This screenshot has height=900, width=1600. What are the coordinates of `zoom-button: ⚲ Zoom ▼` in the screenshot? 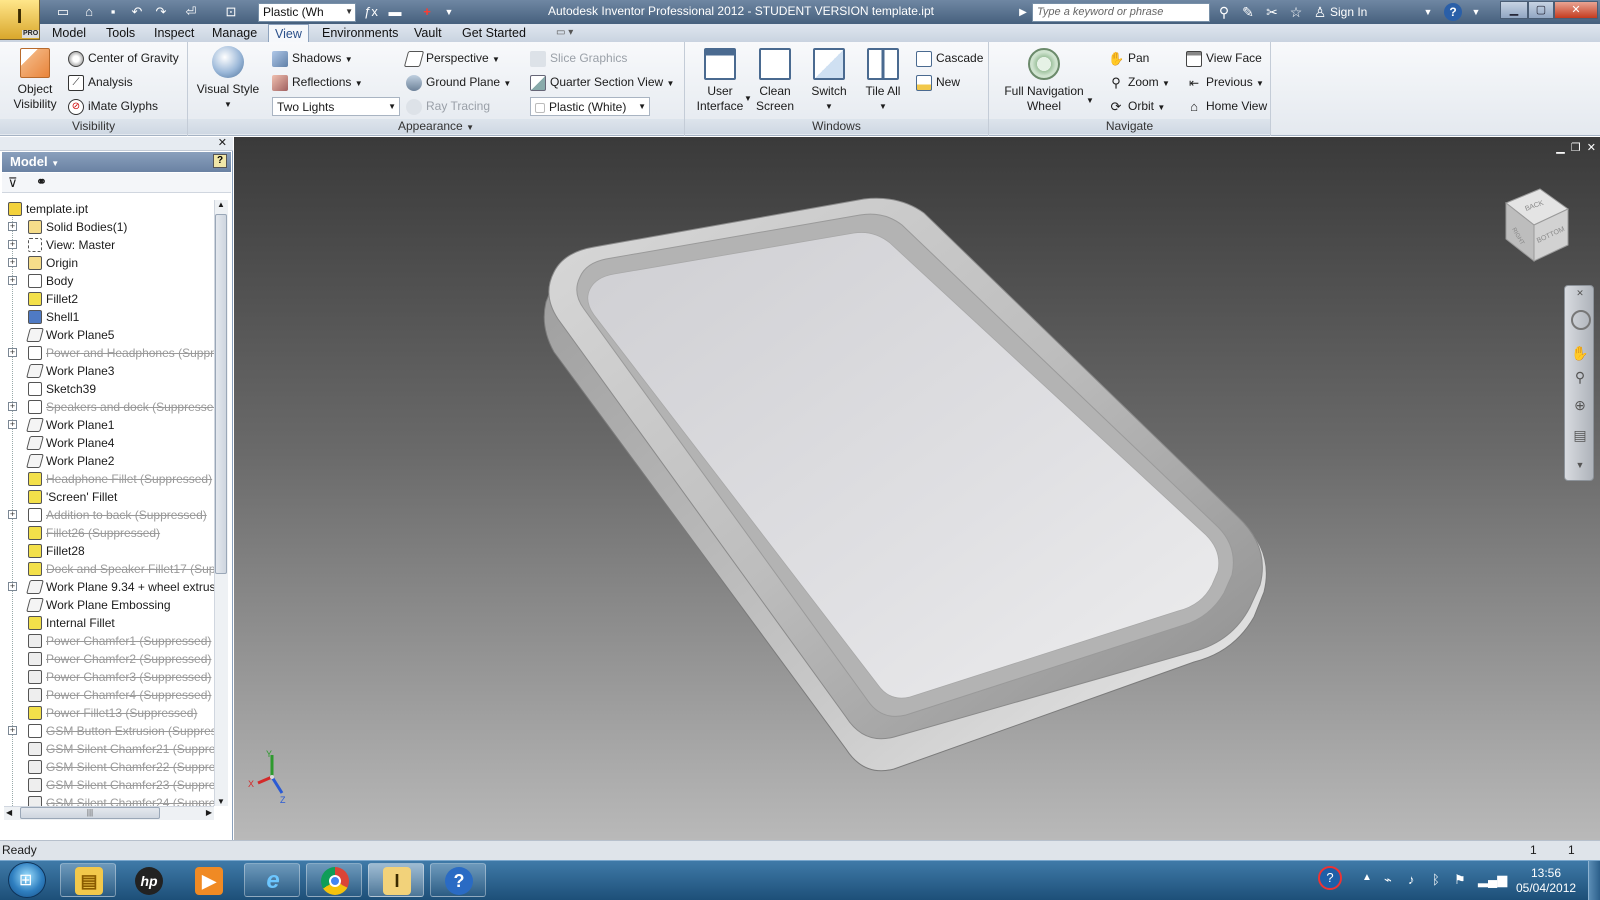 It's located at (1139, 83).